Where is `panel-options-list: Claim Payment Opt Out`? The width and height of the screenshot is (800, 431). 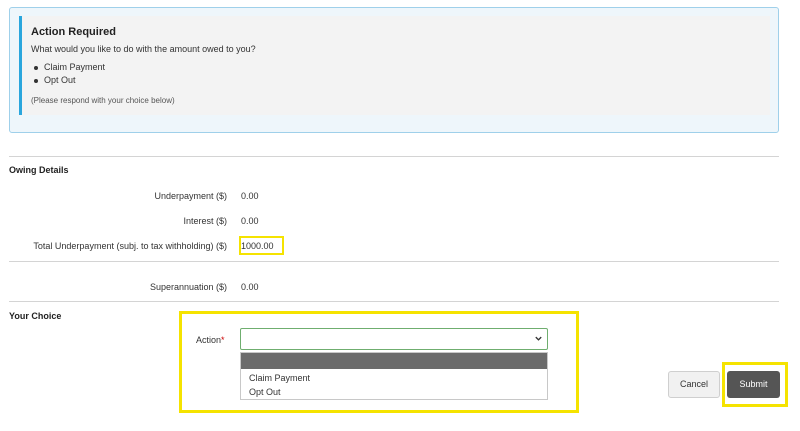 panel-options-list: Claim Payment Opt Out is located at coordinates (68, 74).